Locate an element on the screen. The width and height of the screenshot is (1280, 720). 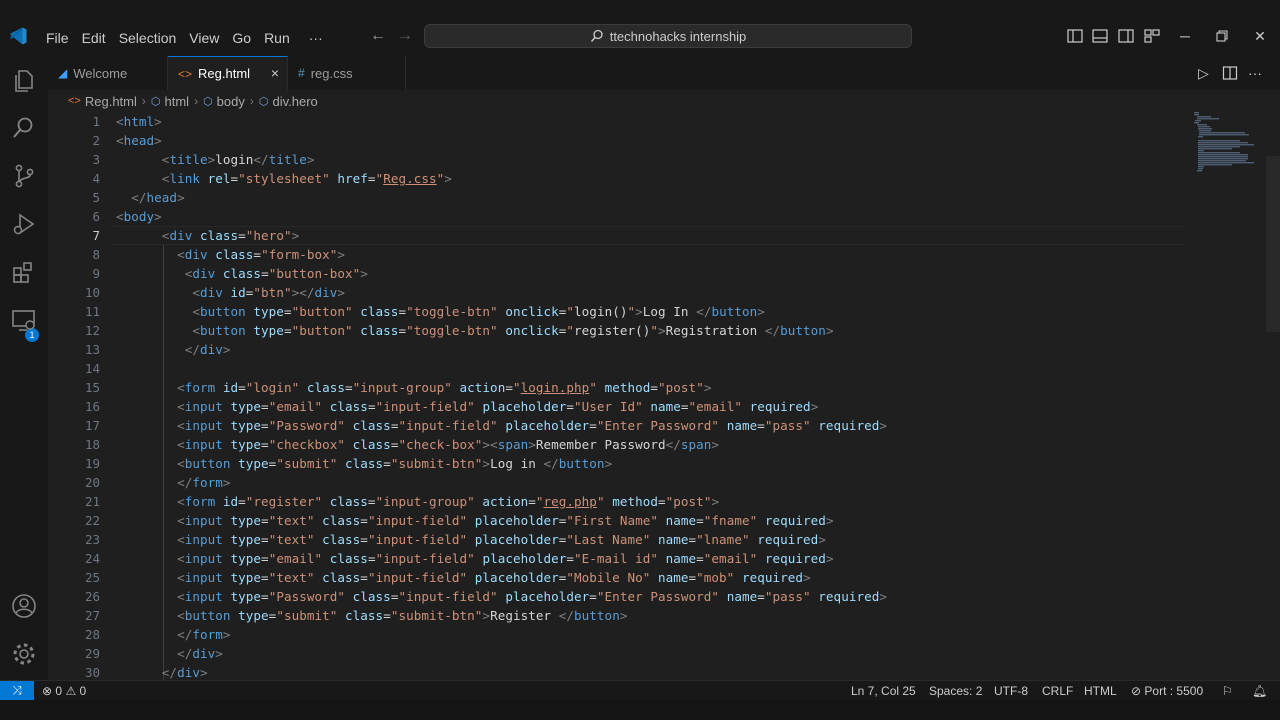
indentation-status: Spaces: 2 is located at coordinates (955, 691).